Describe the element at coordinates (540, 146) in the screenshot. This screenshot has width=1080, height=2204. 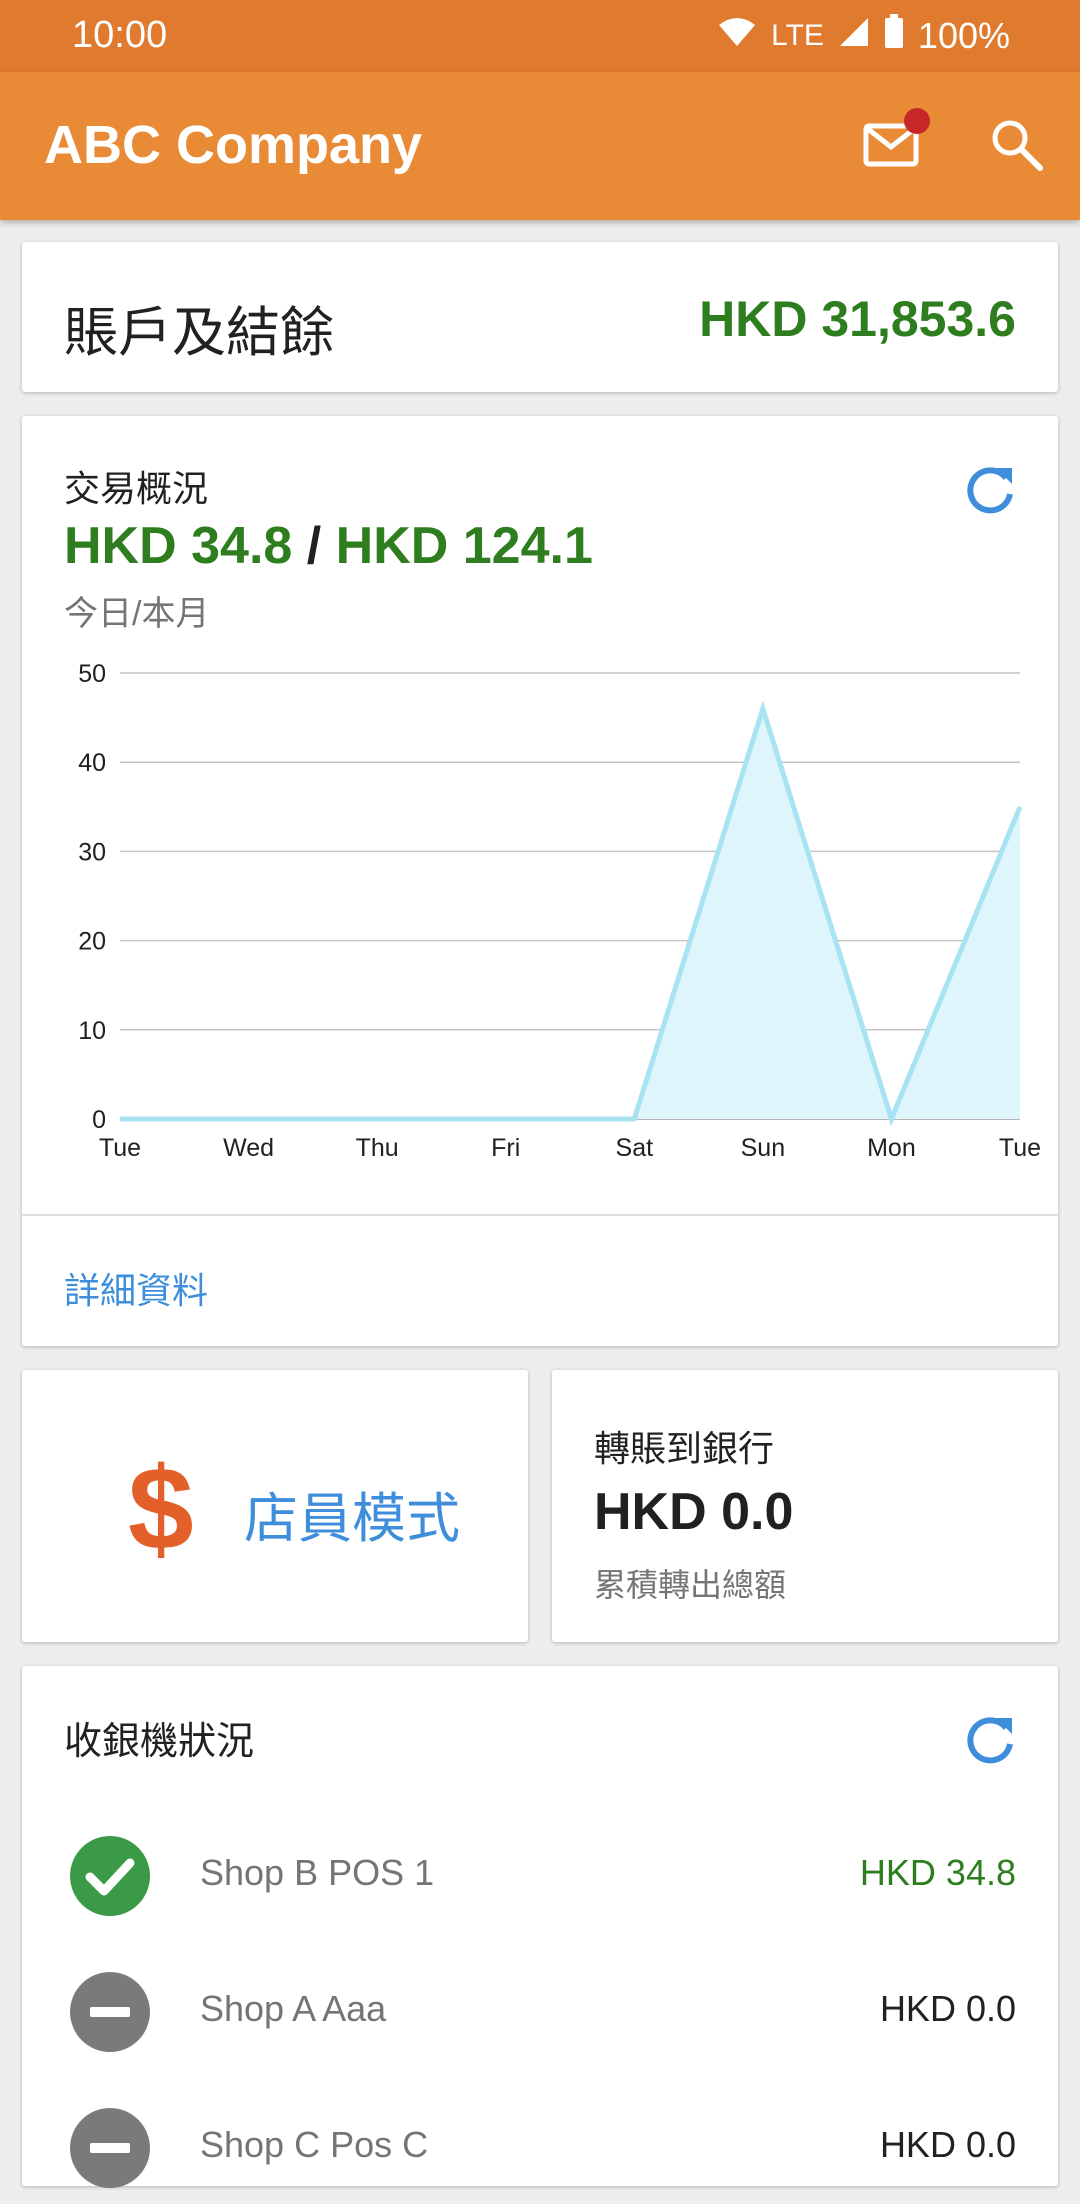
I see `app-bar: ABC Company` at that location.